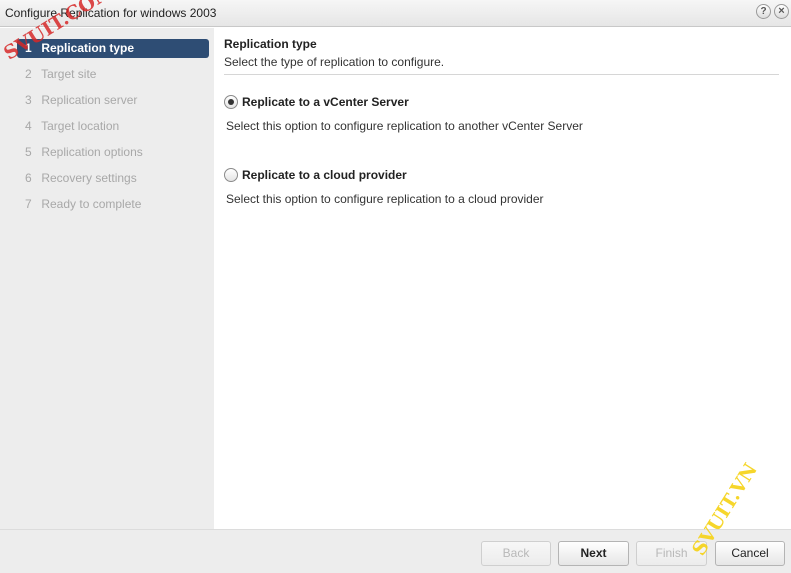 This screenshot has height=573, width=791. What do you see at coordinates (750, 553) in the screenshot?
I see `cancel-button: Cancel` at bounding box center [750, 553].